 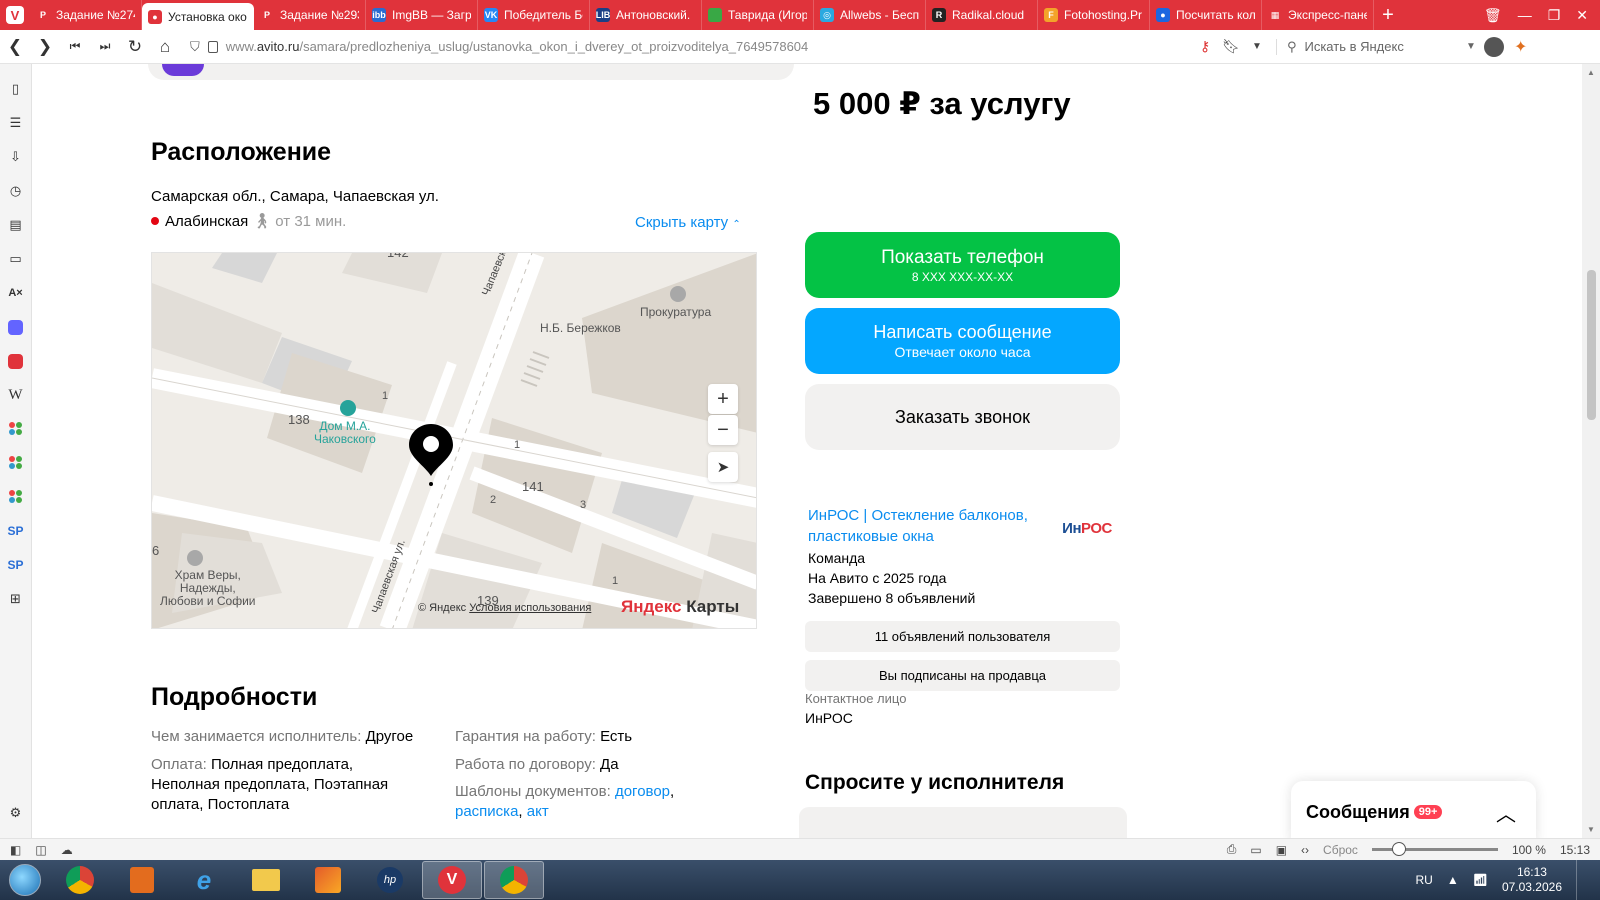 What do you see at coordinates (1205, 46) in the screenshot?
I see `permissions-icon: ⚷` at bounding box center [1205, 46].